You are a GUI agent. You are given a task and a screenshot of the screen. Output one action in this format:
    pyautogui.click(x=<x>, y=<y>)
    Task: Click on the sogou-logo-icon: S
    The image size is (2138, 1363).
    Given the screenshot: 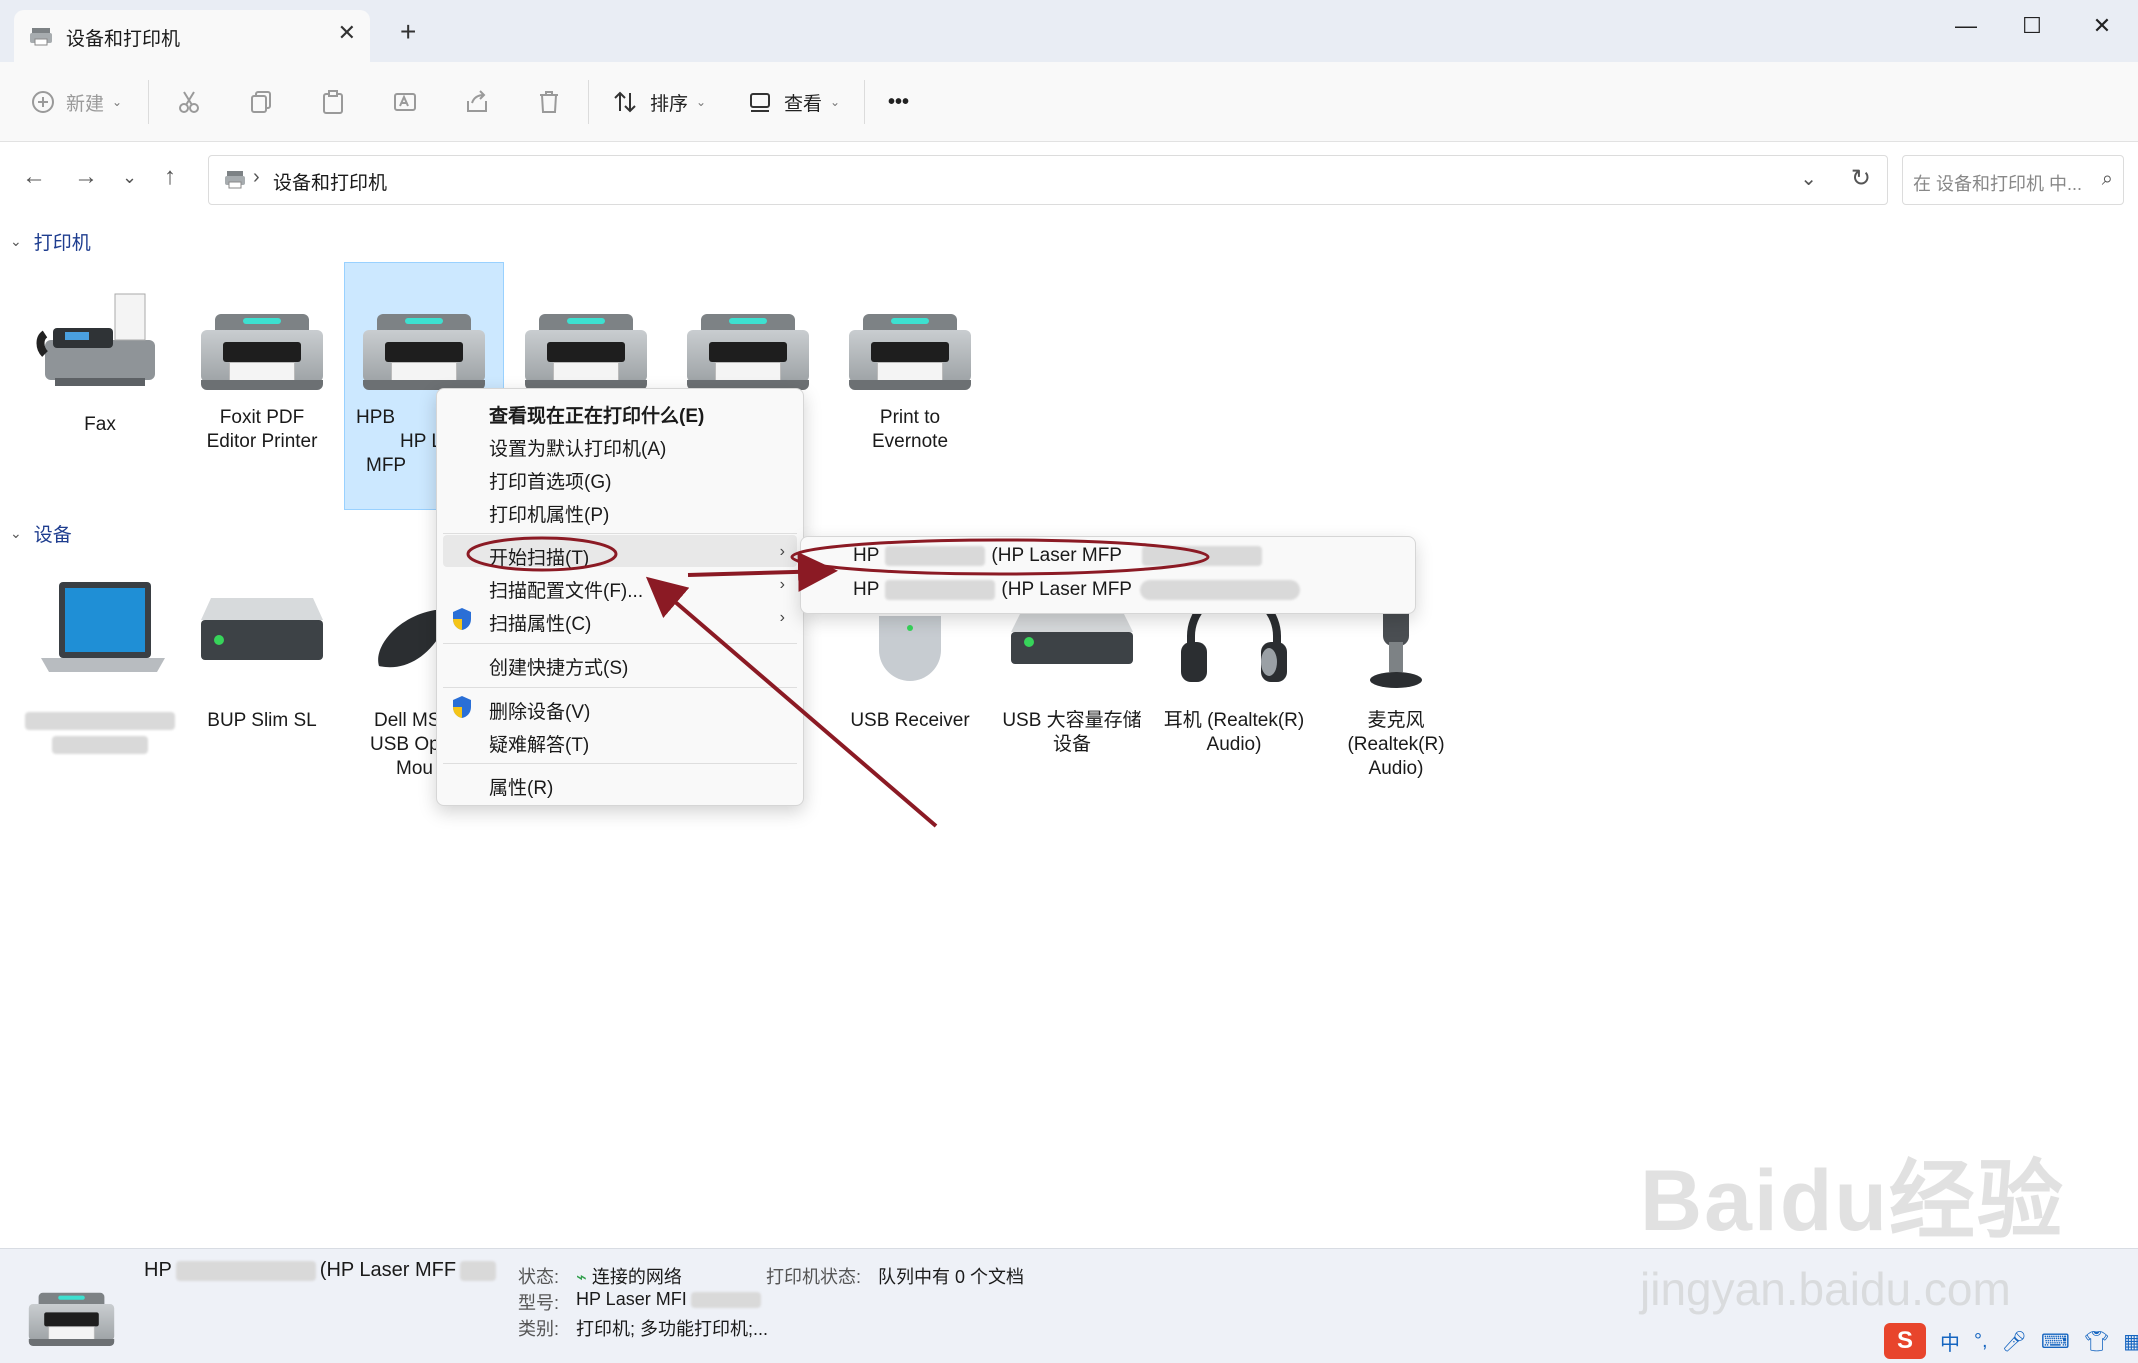 What is the action you would take?
    pyautogui.click(x=1905, y=1341)
    